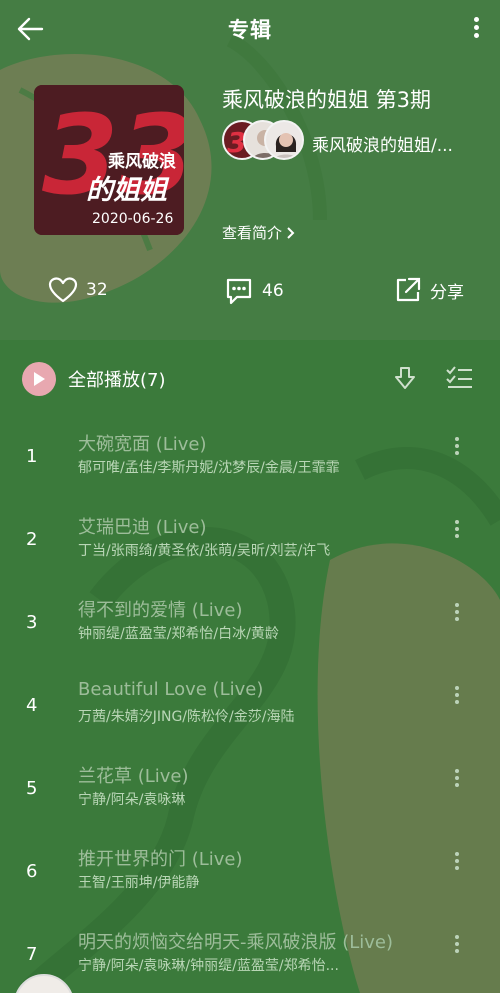 This screenshot has height=993, width=500. I want to click on play-all-label: 全部播放(7), so click(117, 380).